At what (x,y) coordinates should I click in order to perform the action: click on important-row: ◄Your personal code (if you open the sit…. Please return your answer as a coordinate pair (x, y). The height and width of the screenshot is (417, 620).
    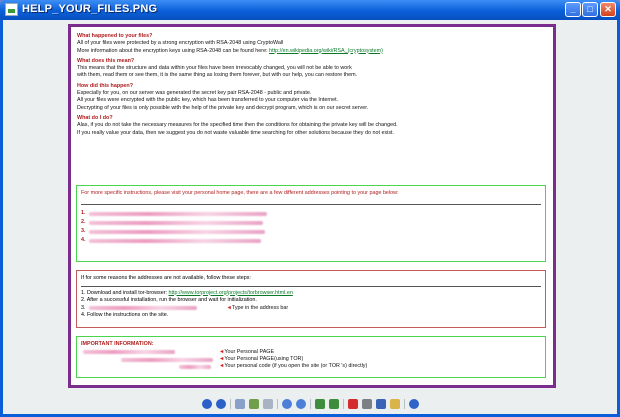
    Looking at the image, I should click on (311, 366).